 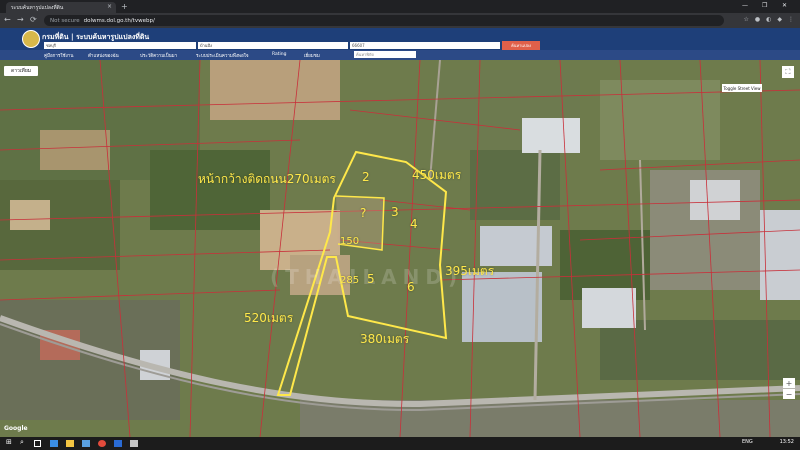 I want to click on coordinate-placeholder: ค้นหาพิกัด, so click(x=365, y=54).